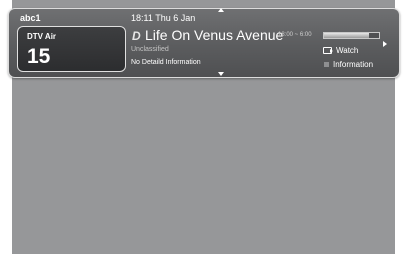  What do you see at coordinates (347, 35) in the screenshot?
I see `program-progress-fill` at bounding box center [347, 35].